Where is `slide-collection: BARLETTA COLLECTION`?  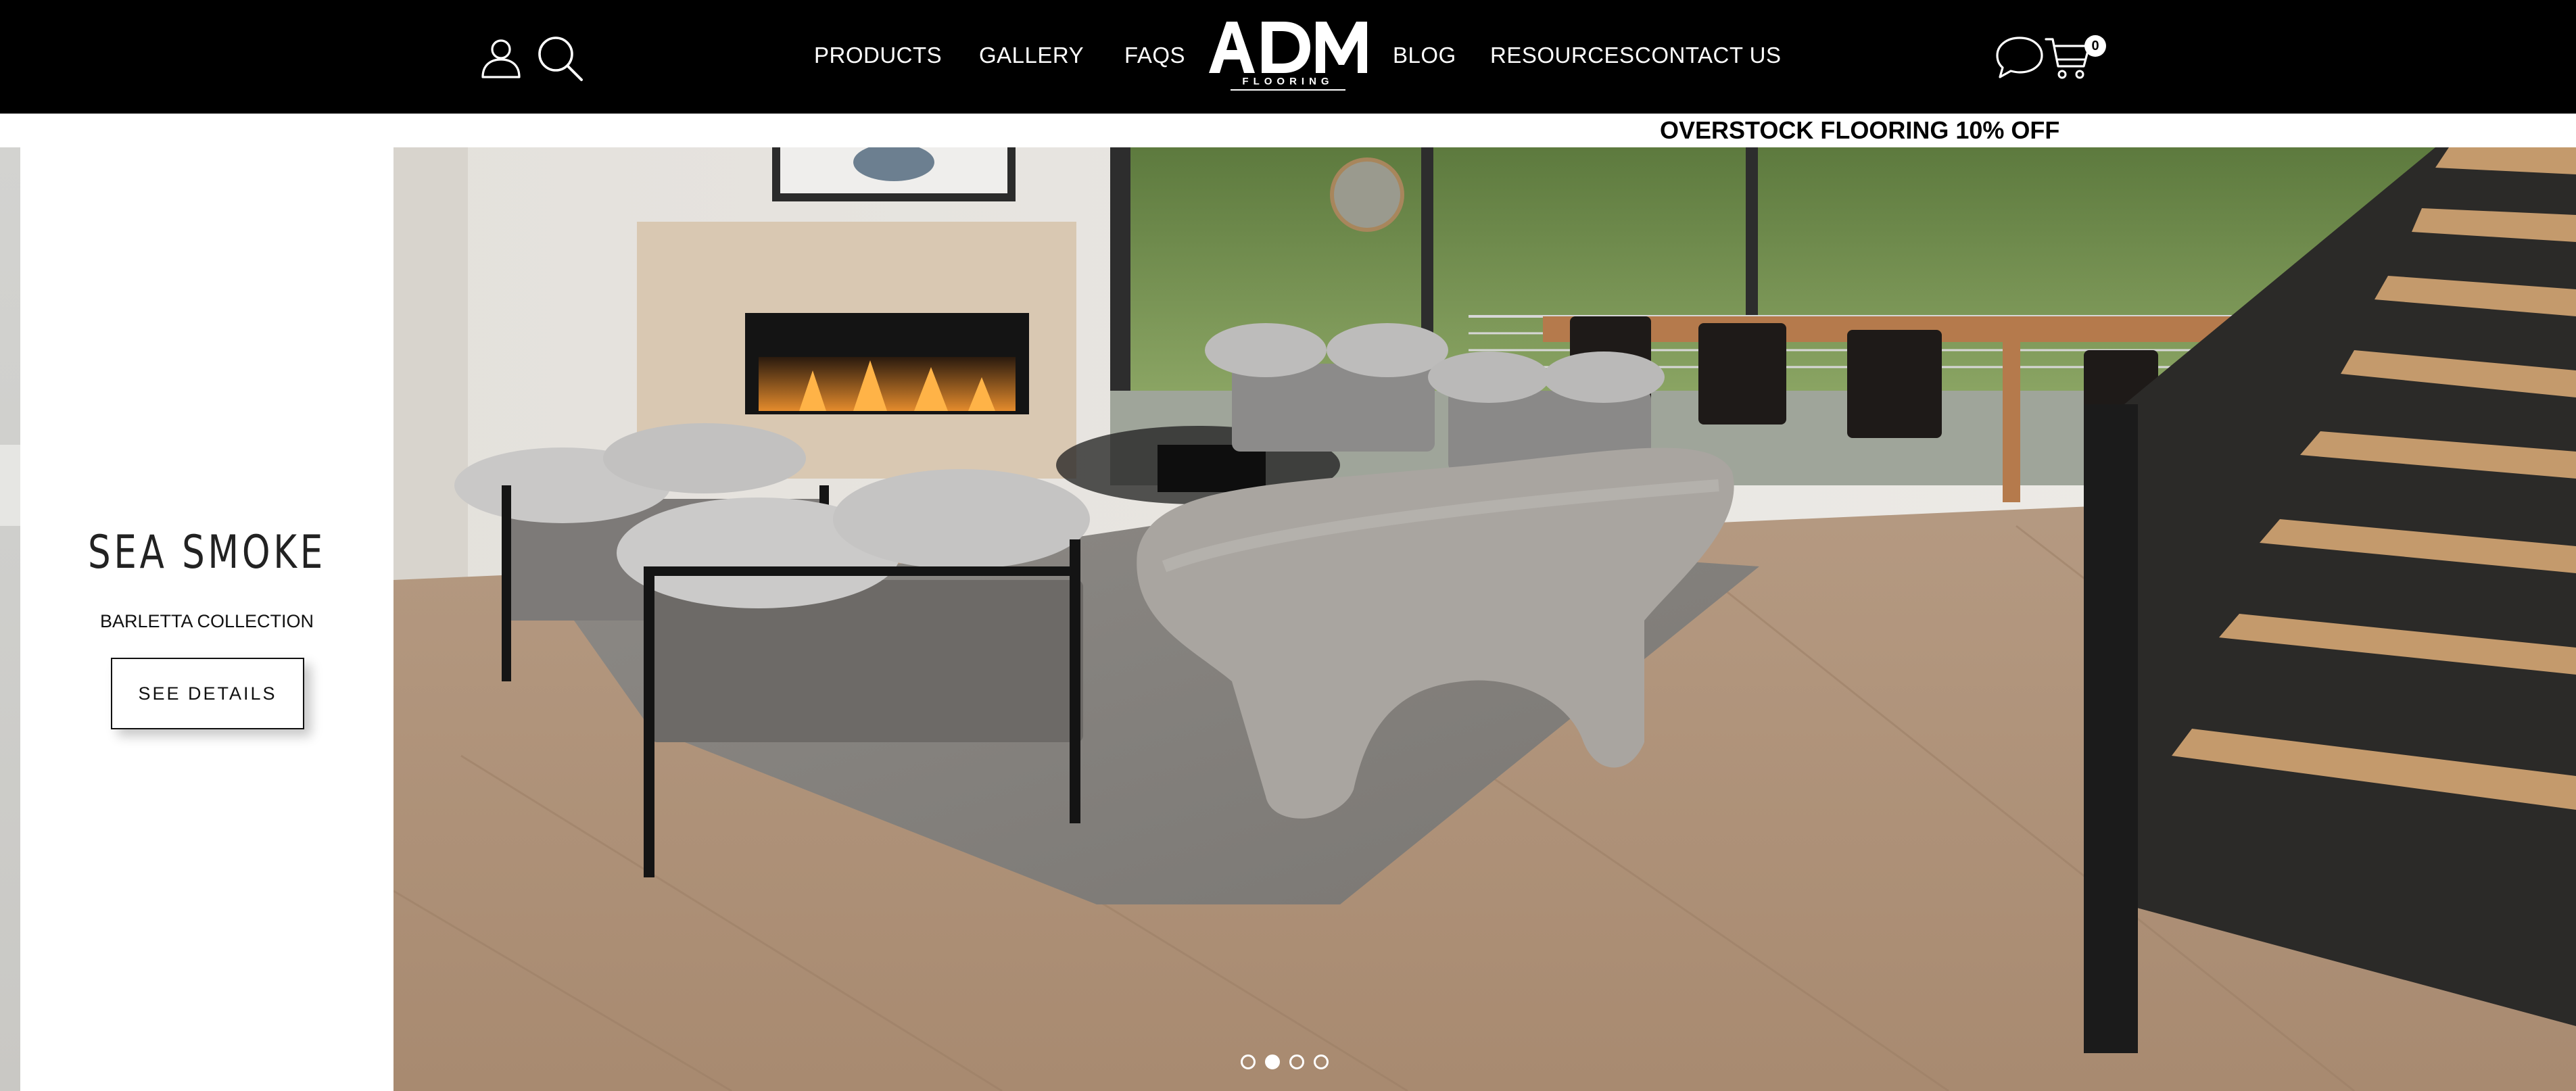
slide-collection: BARLETTA COLLECTION is located at coordinates (206, 621).